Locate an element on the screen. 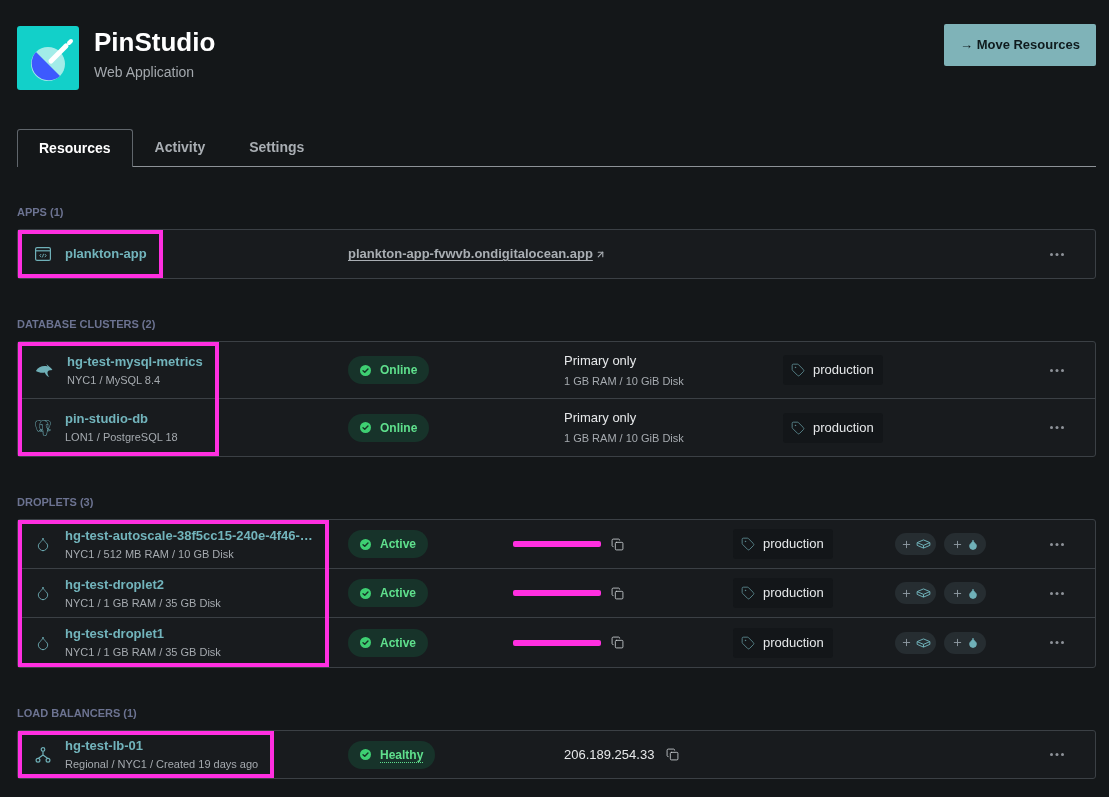  section-heading: LOAD BALANCERS (1) is located at coordinates (77, 713).